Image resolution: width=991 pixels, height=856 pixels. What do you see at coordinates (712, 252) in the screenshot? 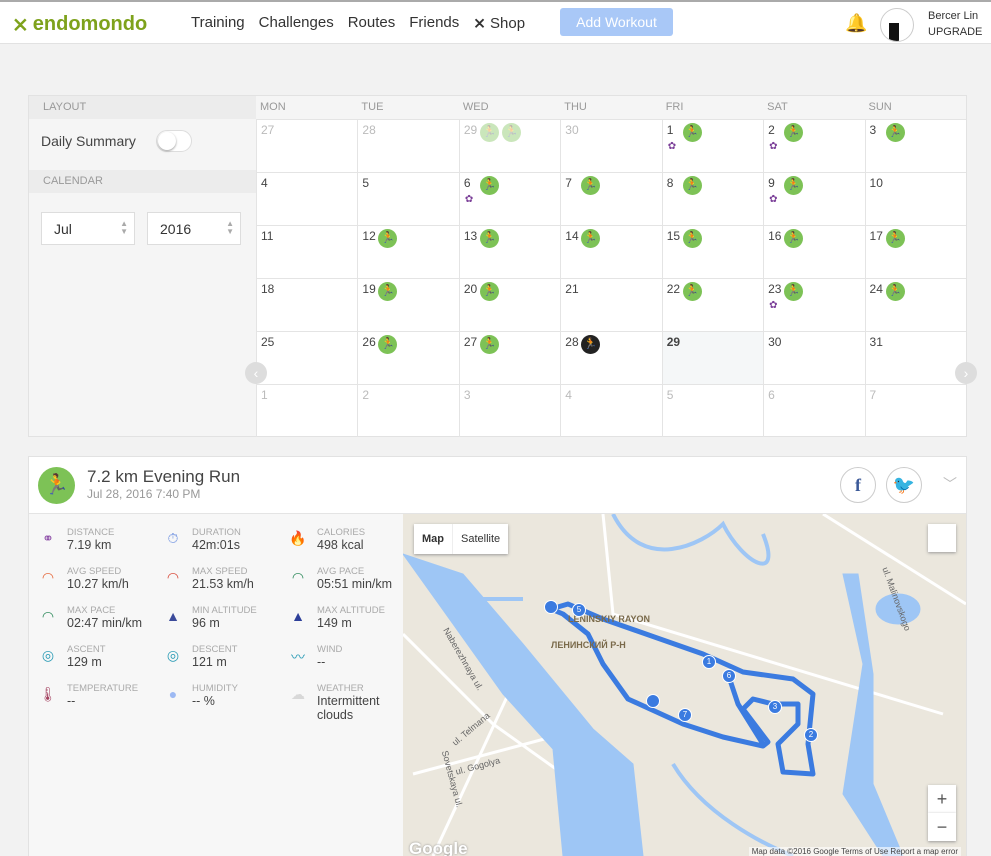
I see `calendar-day: 15 🏃` at bounding box center [712, 252].